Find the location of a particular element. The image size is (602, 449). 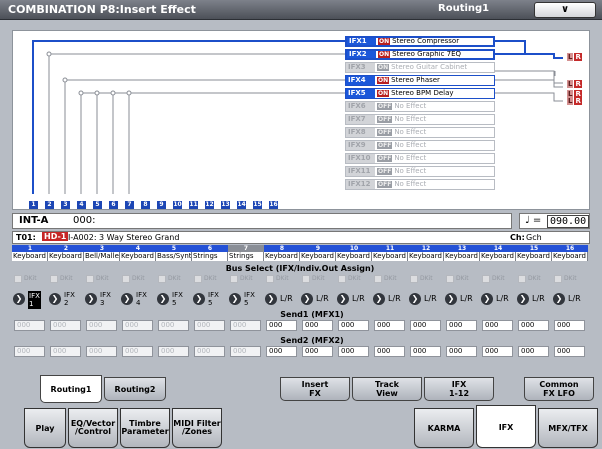

ifx5-slot: IFX5 ON Stereo BPM Delay is located at coordinates (420, 93).